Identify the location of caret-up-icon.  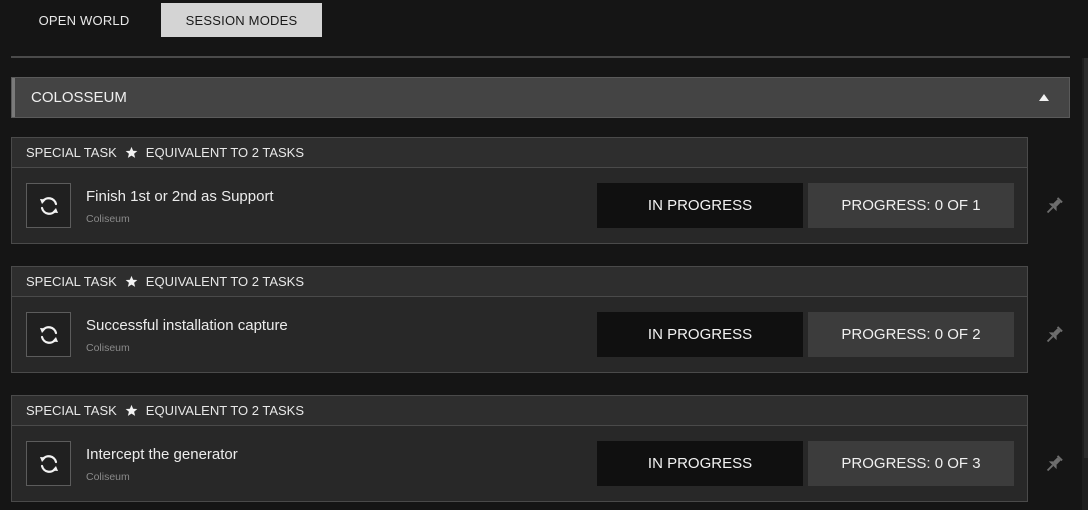
(1044, 97).